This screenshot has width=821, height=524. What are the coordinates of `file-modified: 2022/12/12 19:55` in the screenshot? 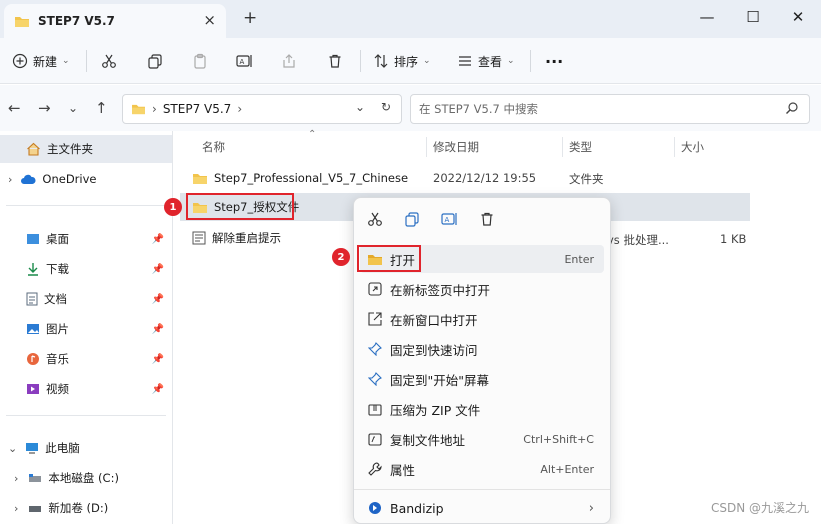 It's located at (485, 178).